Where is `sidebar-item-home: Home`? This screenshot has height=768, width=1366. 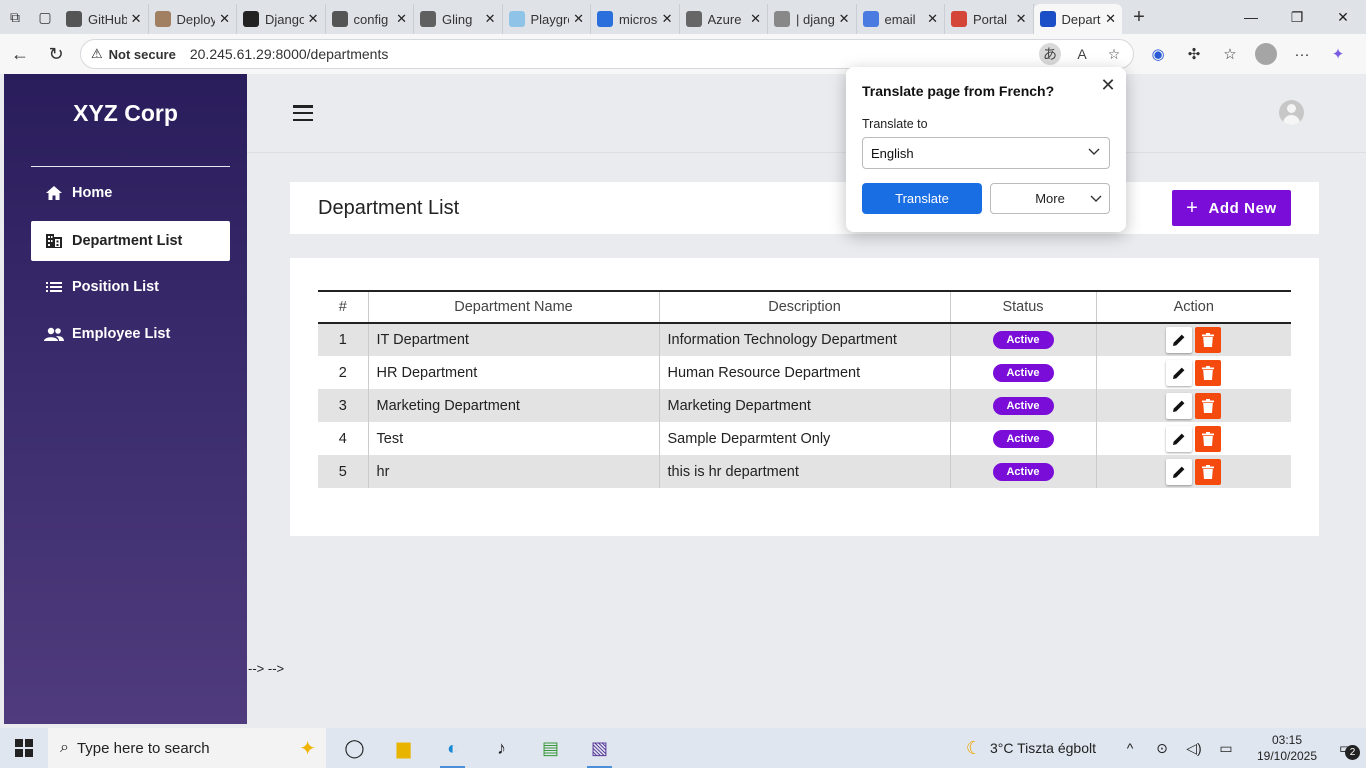 sidebar-item-home: Home is located at coordinates (130, 193).